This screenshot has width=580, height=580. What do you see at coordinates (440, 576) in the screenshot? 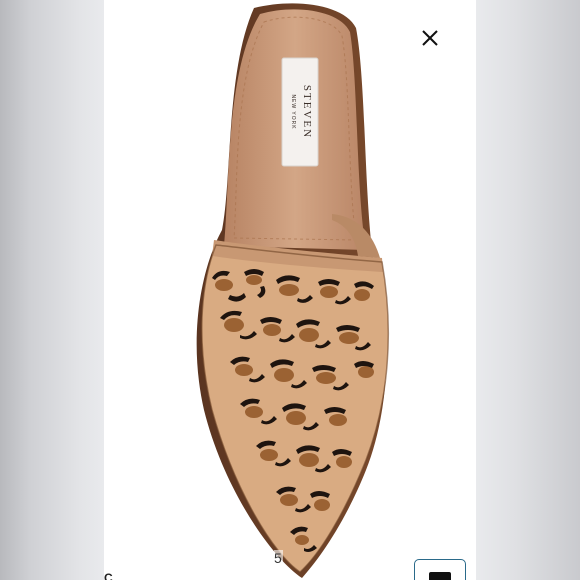
I see `message-icon` at bounding box center [440, 576].